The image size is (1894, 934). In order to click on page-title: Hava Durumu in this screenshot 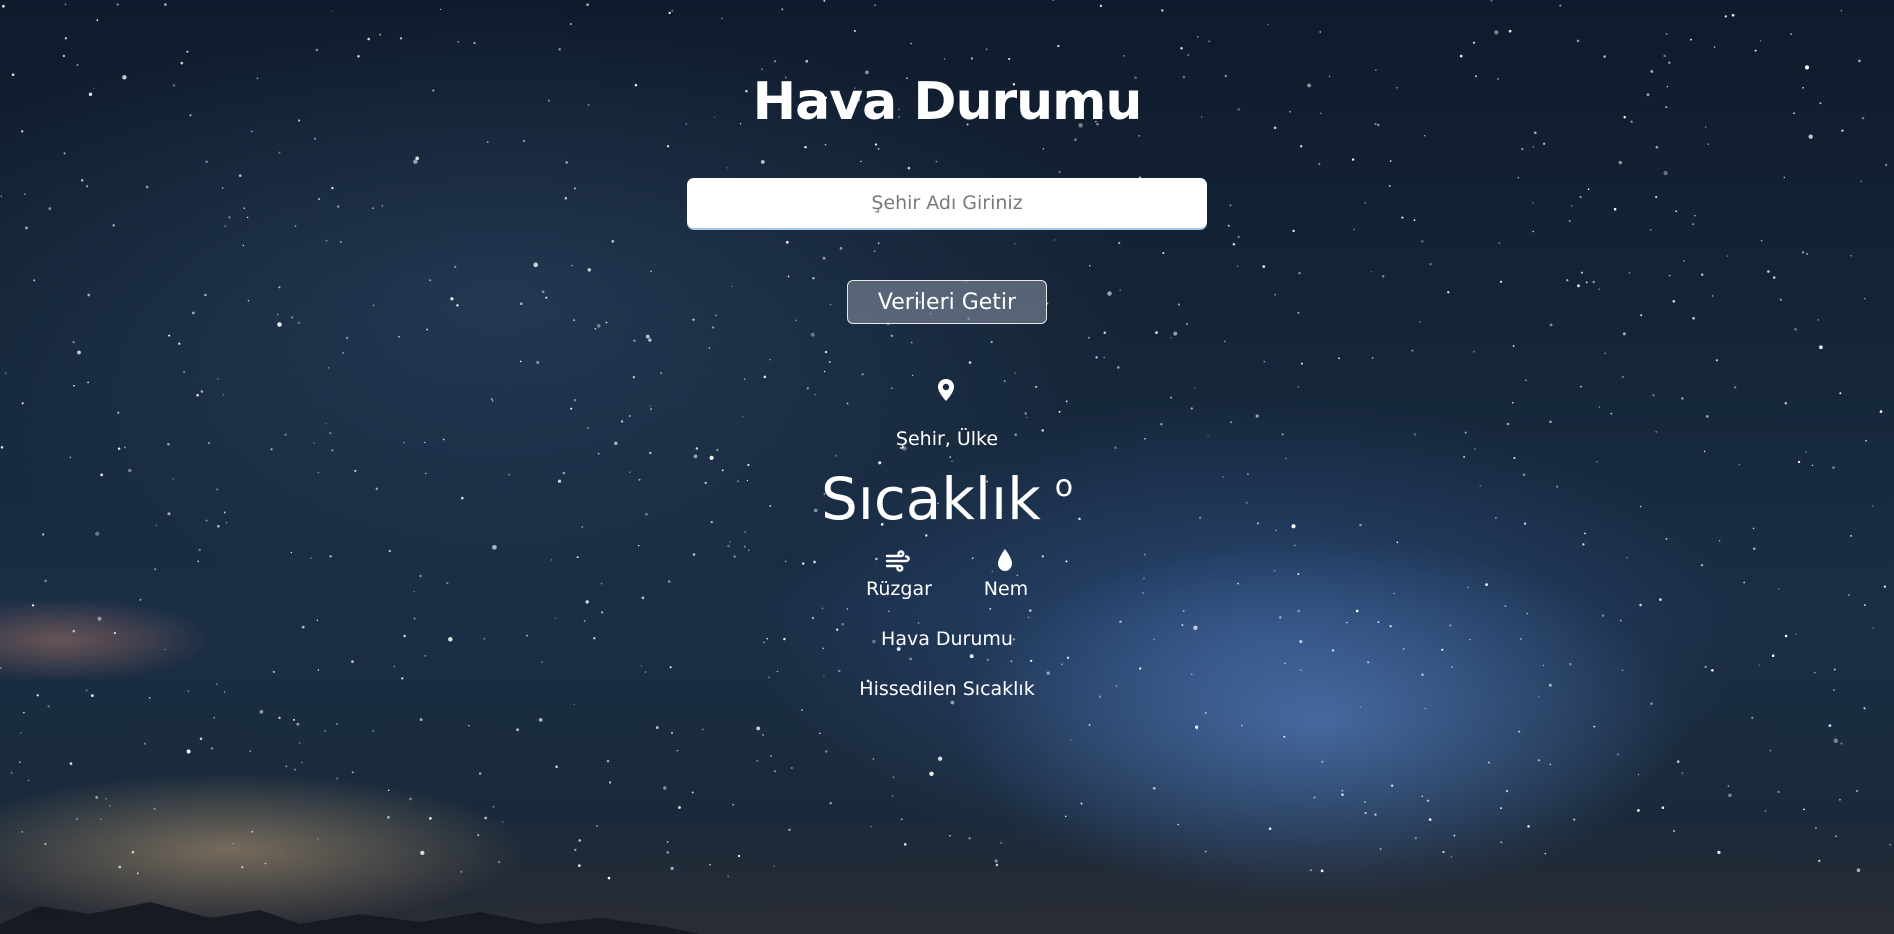, I will do `click(947, 102)`.